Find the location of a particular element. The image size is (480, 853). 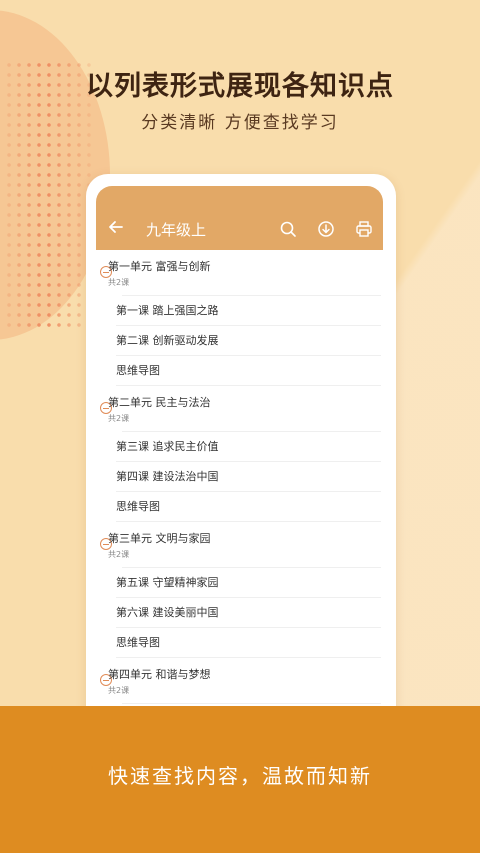

promo-tagline: 快速查找内容，温故而知新 is located at coordinates (240, 776).